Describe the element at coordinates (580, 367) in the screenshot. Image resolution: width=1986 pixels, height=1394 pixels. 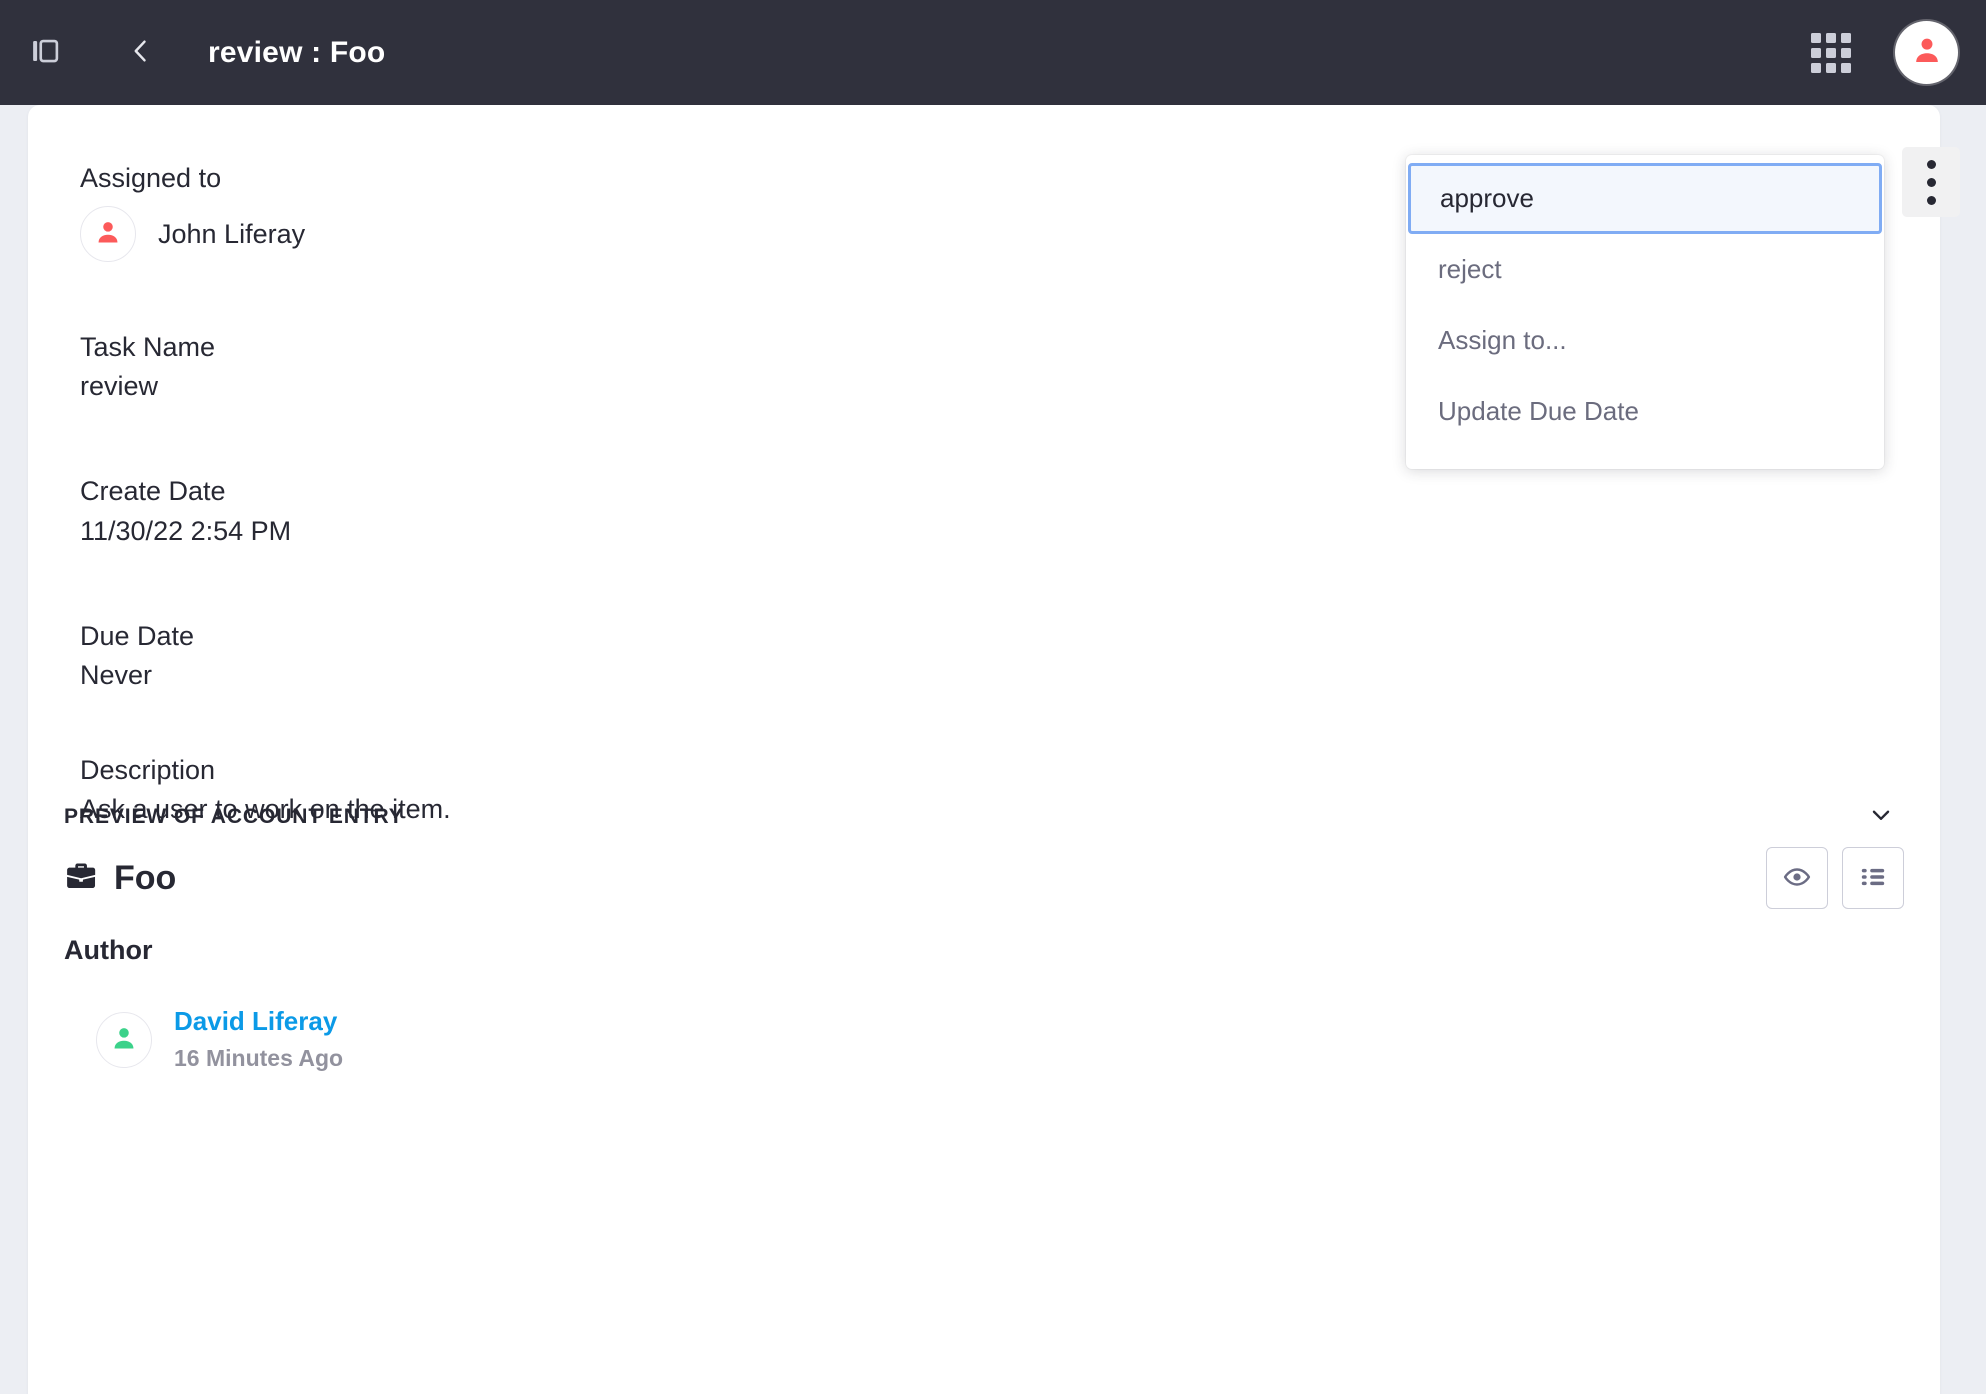
I see `field-task-name: Task Name review` at that location.